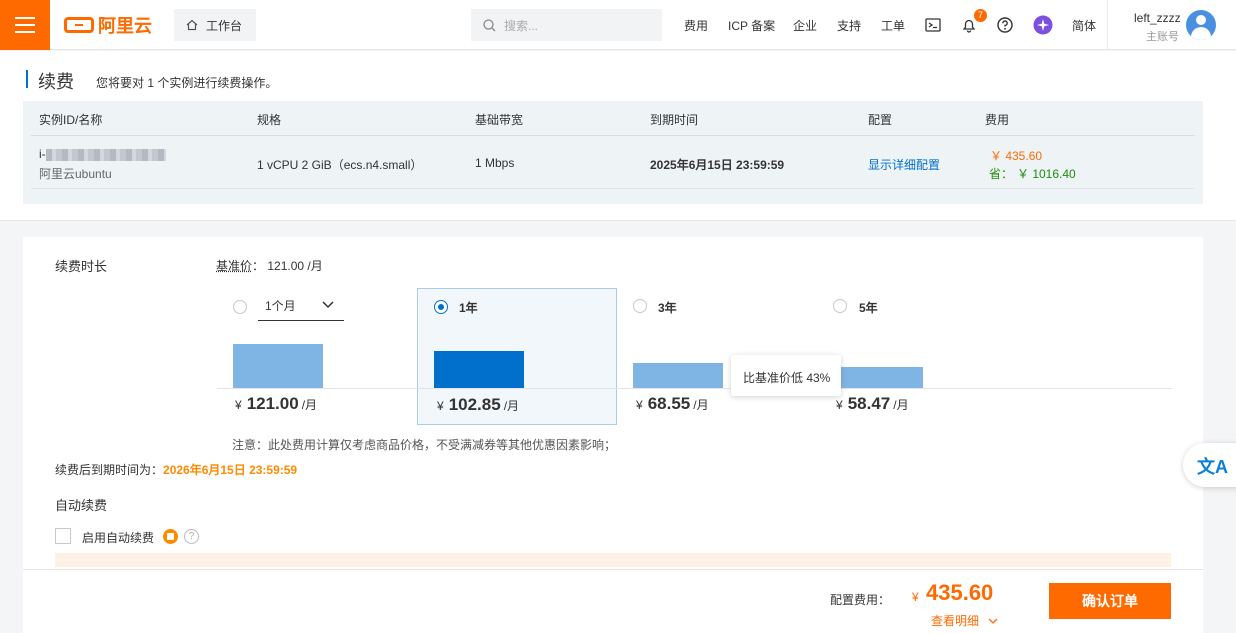 This screenshot has width=1236, height=633. Describe the element at coordinates (75, 174) in the screenshot. I see `instance-name: 阿里云ubuntu` at that location.